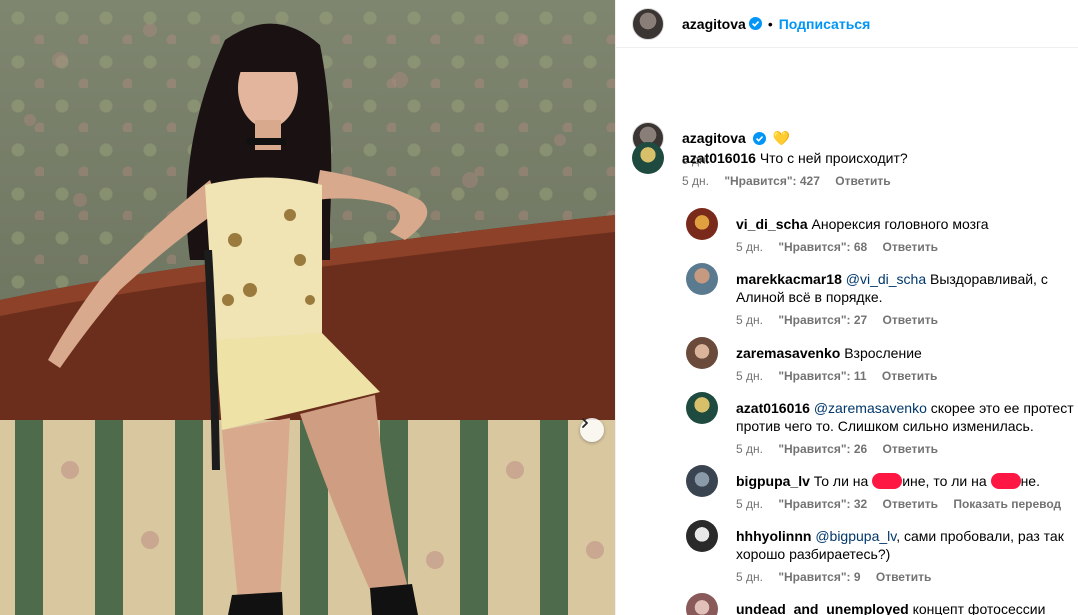  I want to click on comment-text: Взросление, so click(883, 353).